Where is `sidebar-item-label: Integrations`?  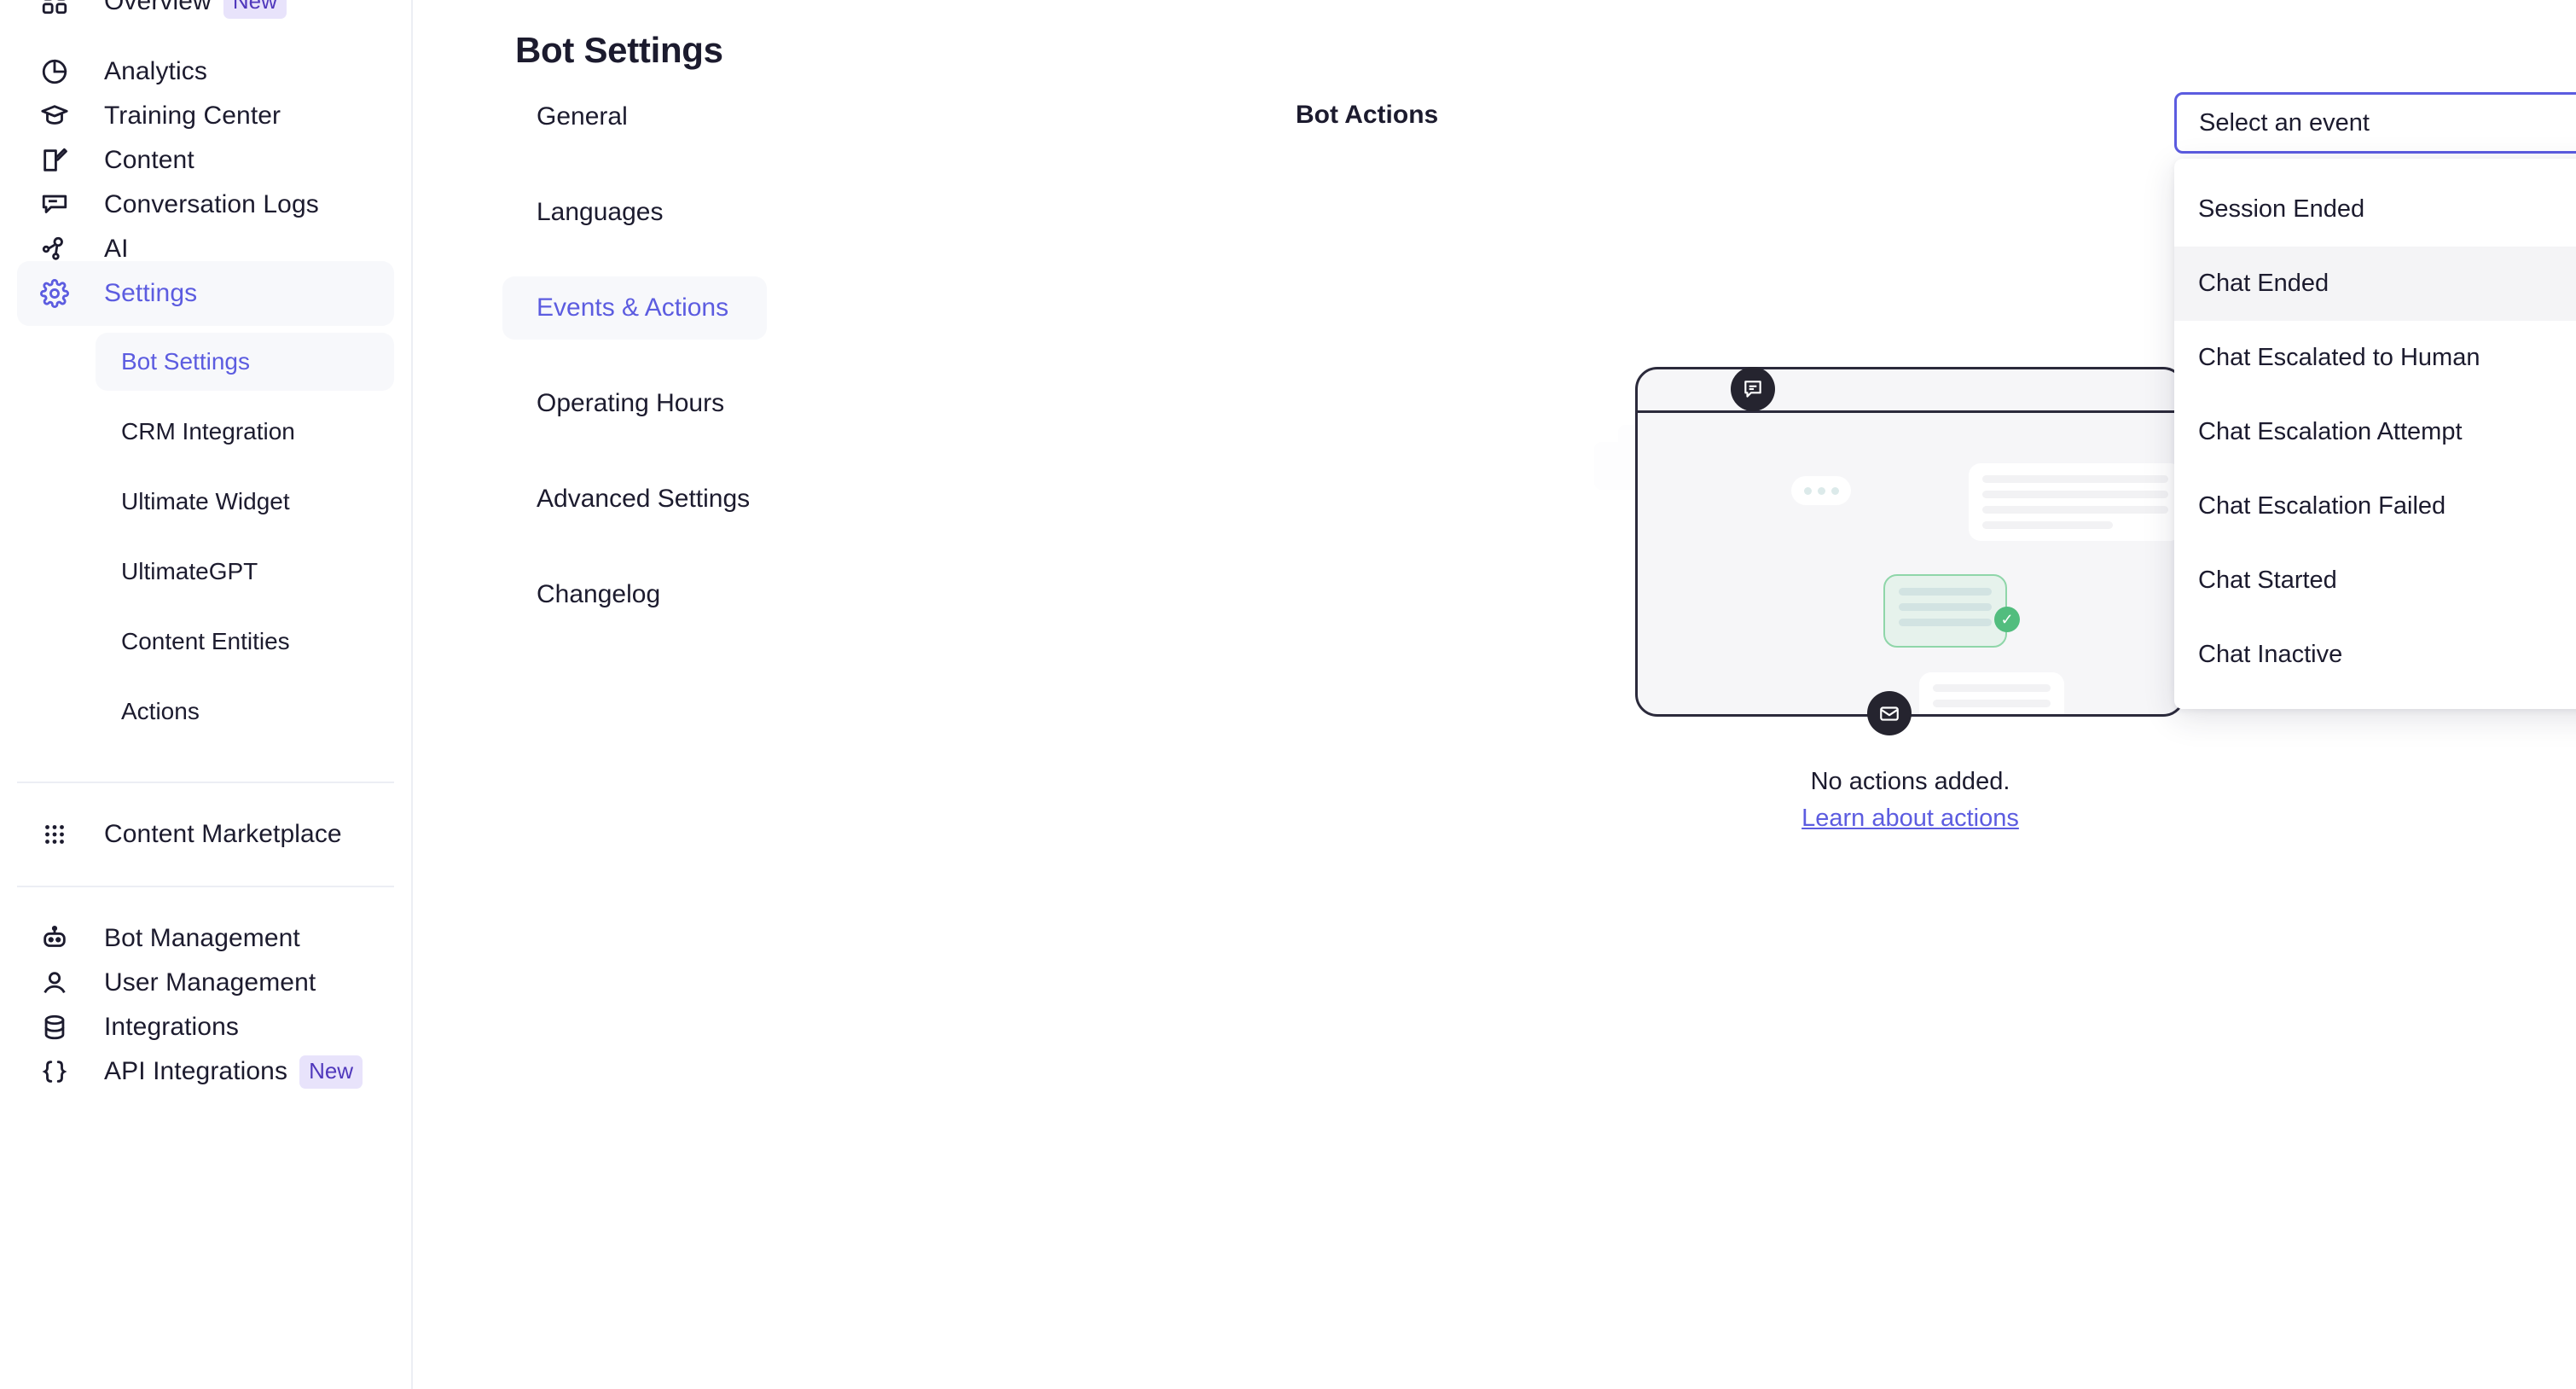
sidebar-item-label: Integrations is located at coordinates (171, 1027).